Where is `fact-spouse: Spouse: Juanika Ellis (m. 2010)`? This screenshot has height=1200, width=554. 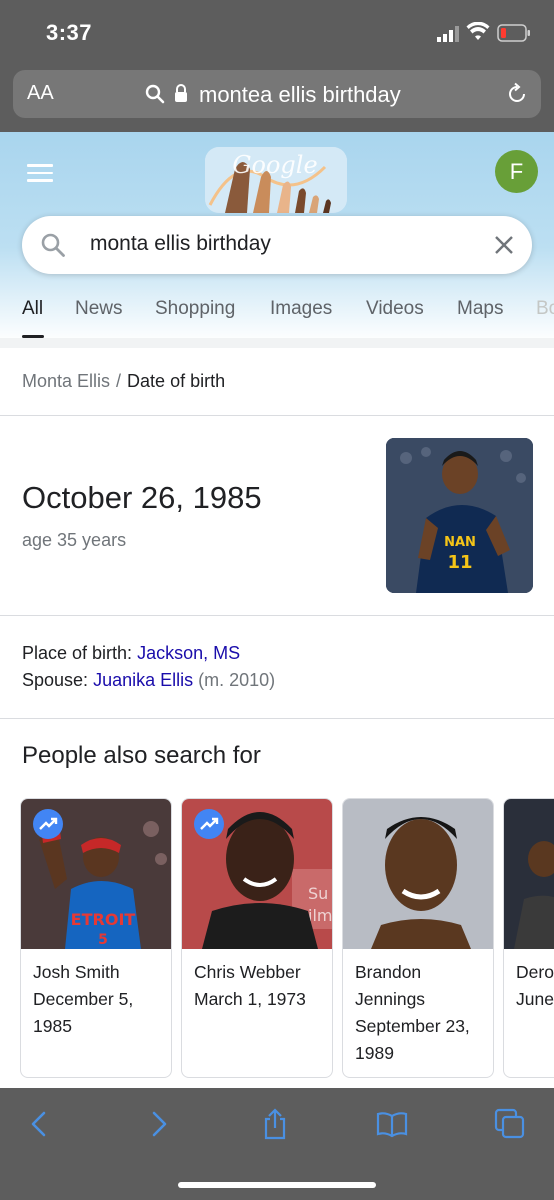 fact-spouse: Spouse: Juanika Ellis (m. 2010) is located at coordinates (148, 680).